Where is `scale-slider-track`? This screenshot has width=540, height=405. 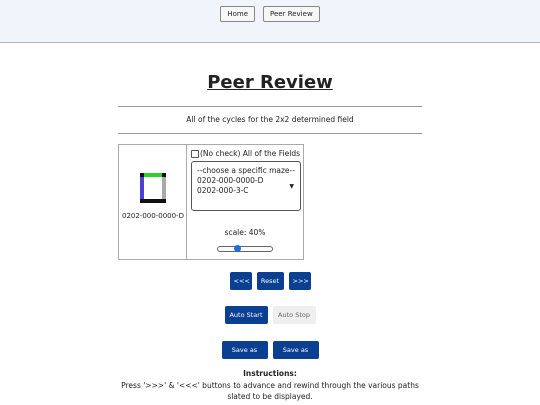 scale-slider-track is located at coordinates (245, 249).